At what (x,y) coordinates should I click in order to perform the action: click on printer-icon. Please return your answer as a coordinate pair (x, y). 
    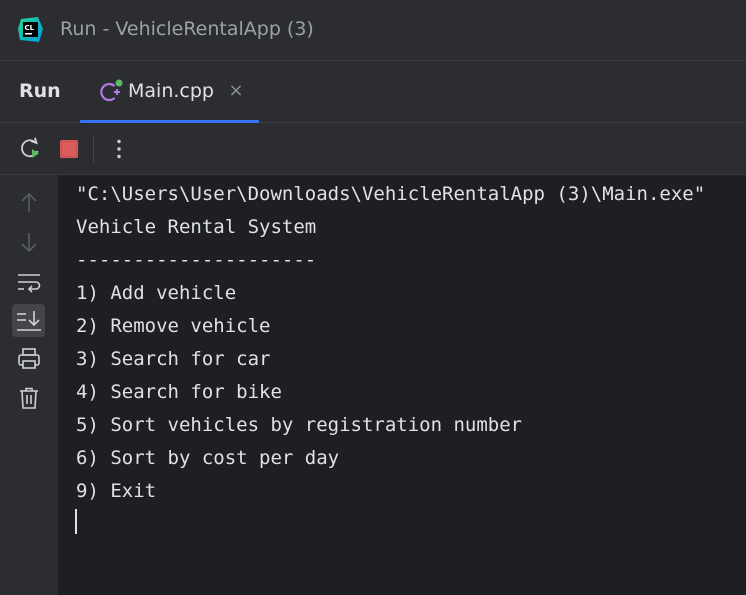
    Looking at the image, I should click on (29, 358).